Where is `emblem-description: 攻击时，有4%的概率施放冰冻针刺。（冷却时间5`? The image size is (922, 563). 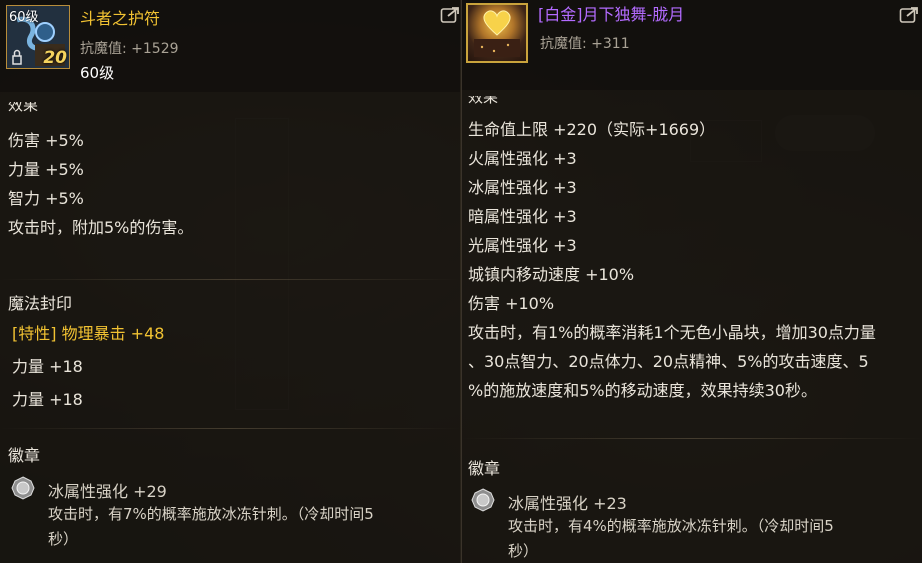
emblem-description: 攻击时，有4%的概率施放冰冻针刺。（冷却时间5 is located at coordinates (671, 526).